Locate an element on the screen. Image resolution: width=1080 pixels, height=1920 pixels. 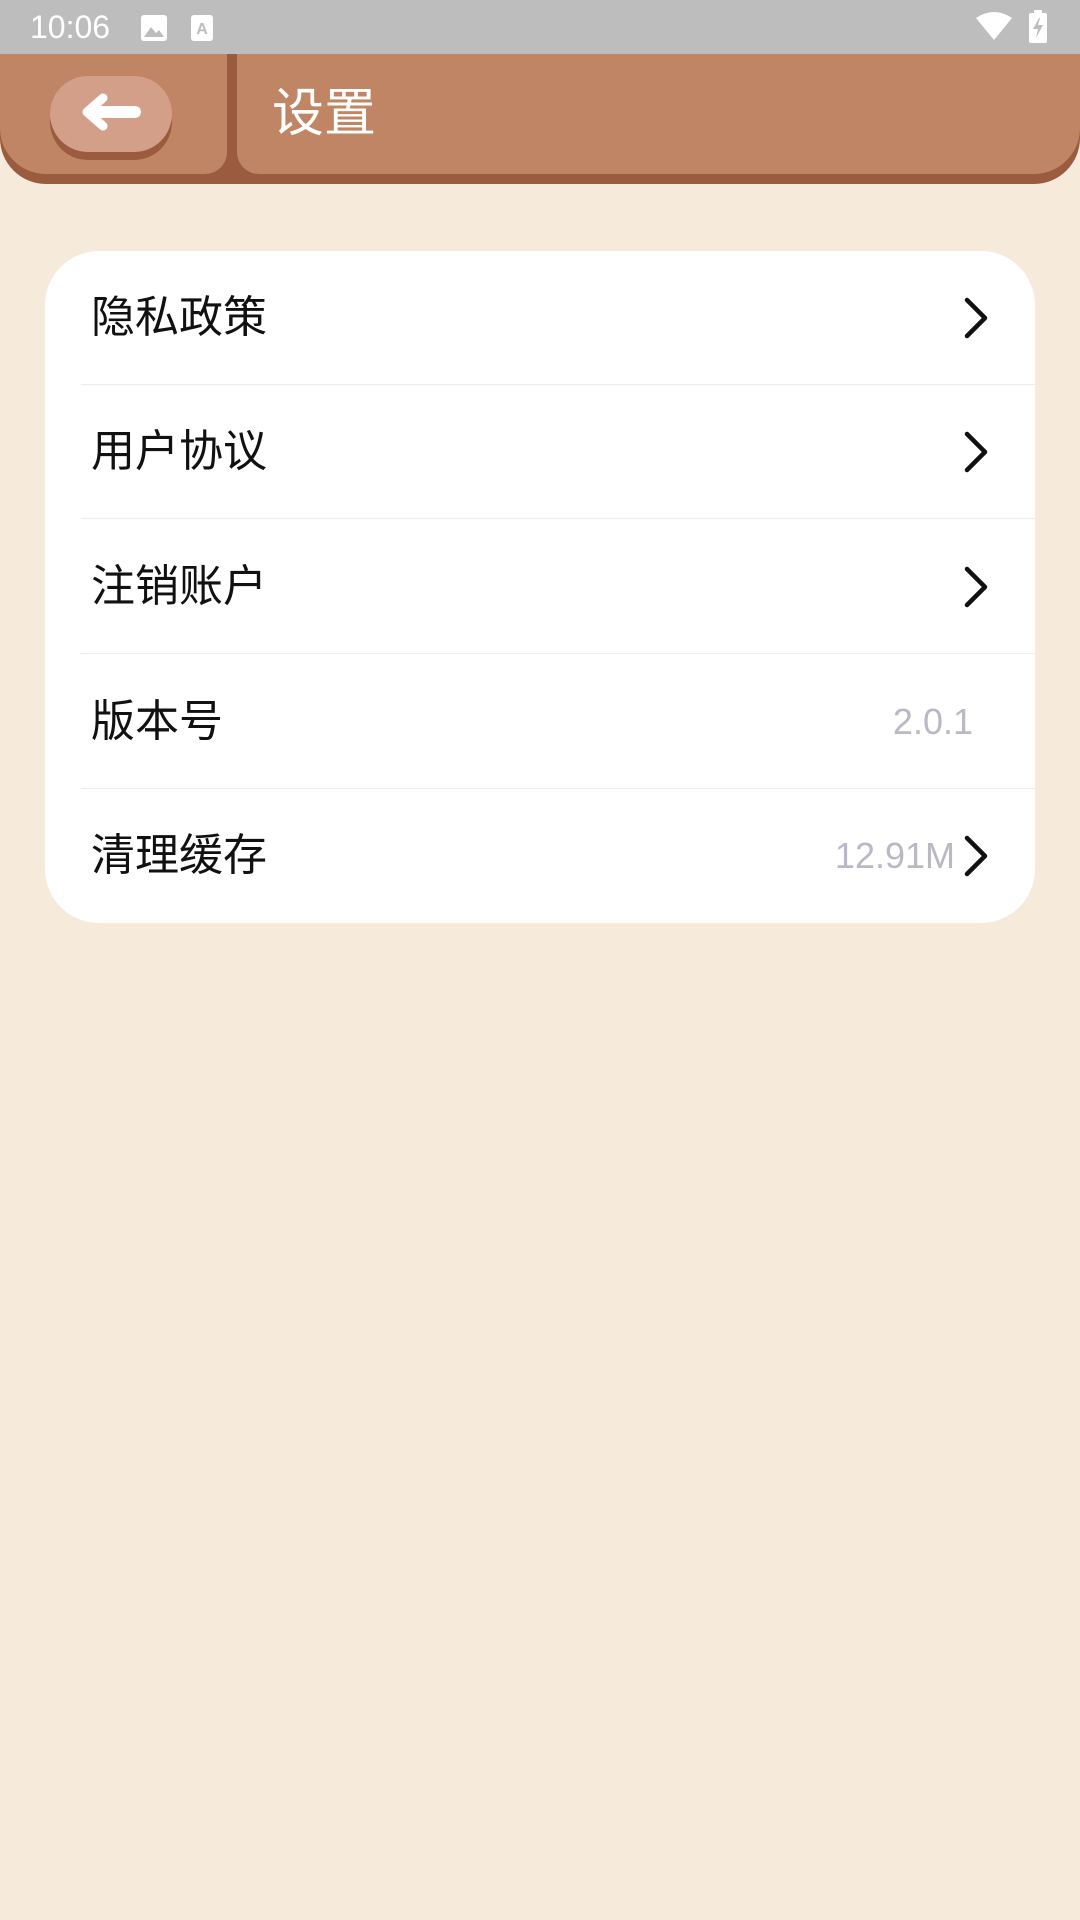
back-button is located at coordinates (111, 114).